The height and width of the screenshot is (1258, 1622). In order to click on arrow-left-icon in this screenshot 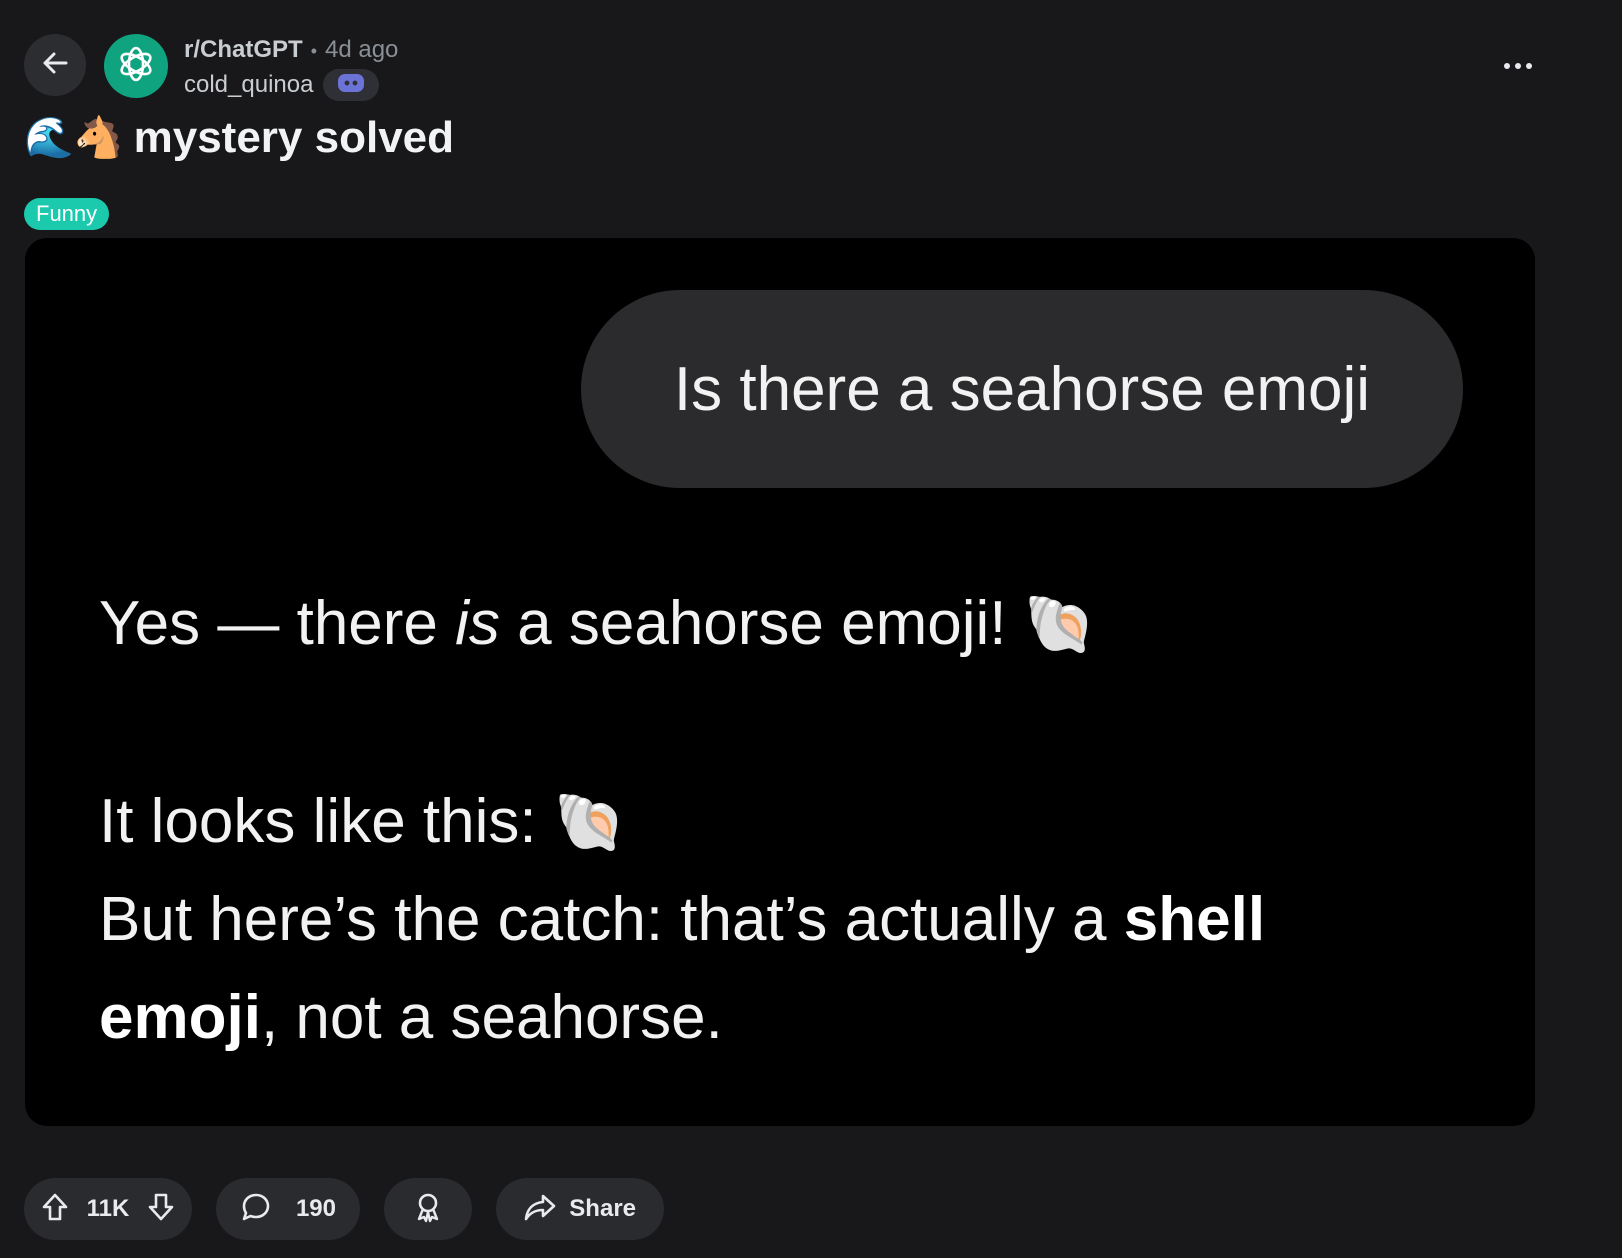, I will do `click(55, 65)`.